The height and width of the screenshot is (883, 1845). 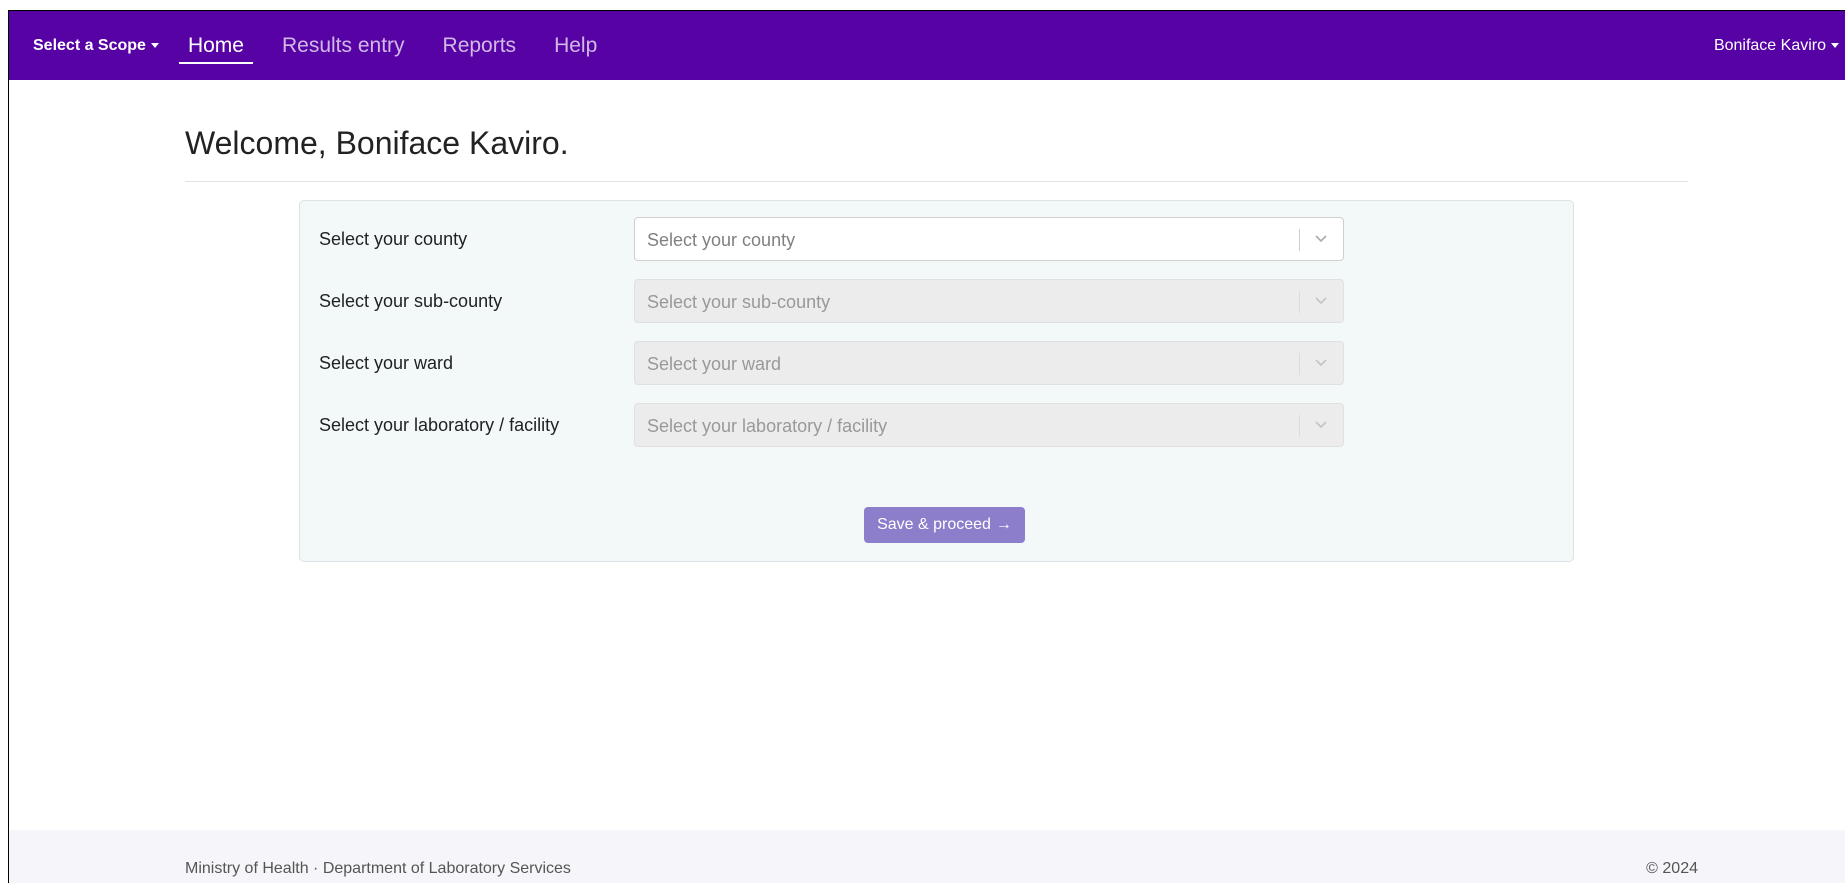 I want to click on ward-select: Select your ward, so click(x=989, y=363).